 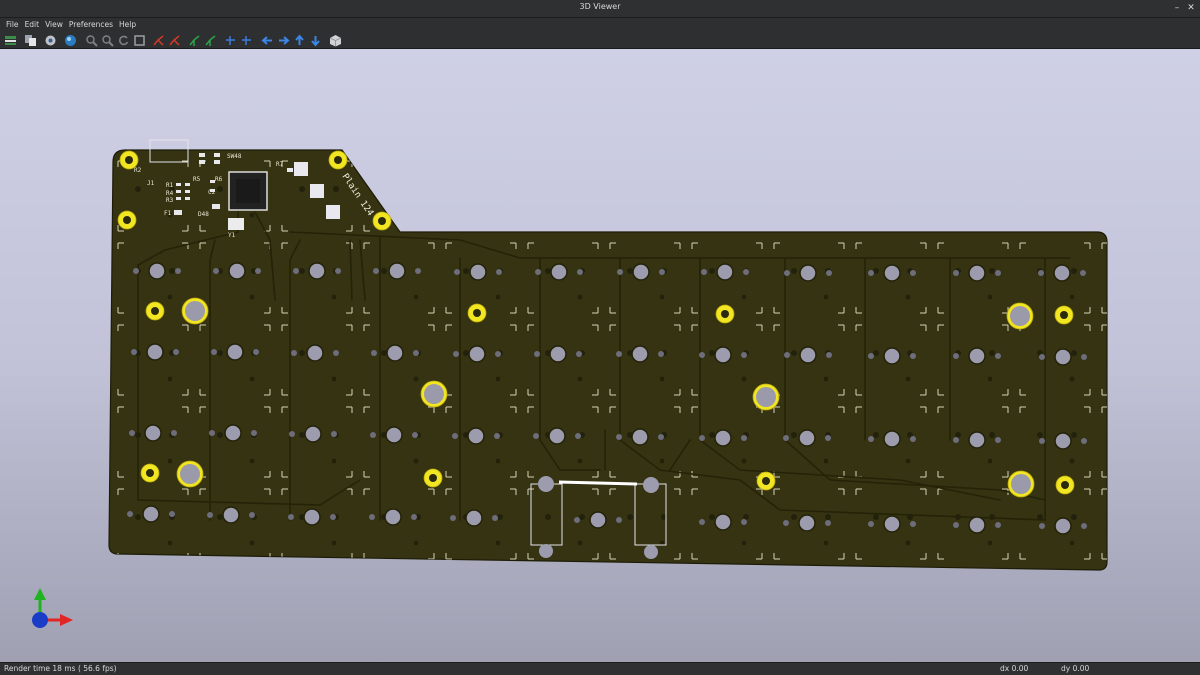 I want to click on raytrace-icon, so click(x=70, y=40).